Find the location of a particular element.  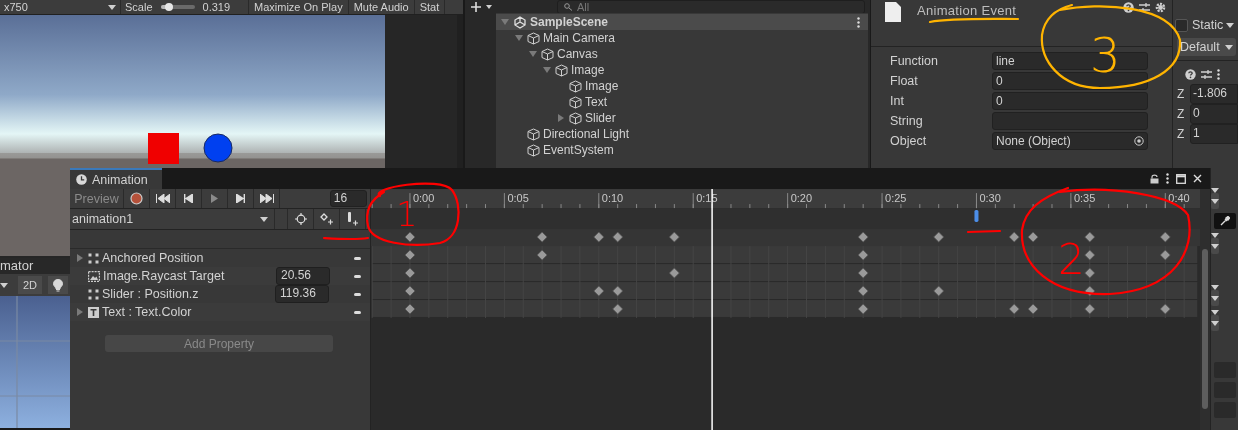

field-label: Function is located at coordinates (914, 61).